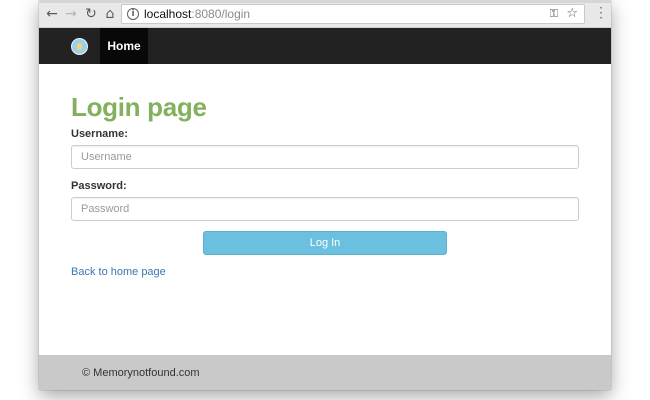  What do you see at coordinates (353, 14) in the screenshot?
I see `address-bar: i localhost:8080/login ⚿ ☆` at bounding box center [353, 14].